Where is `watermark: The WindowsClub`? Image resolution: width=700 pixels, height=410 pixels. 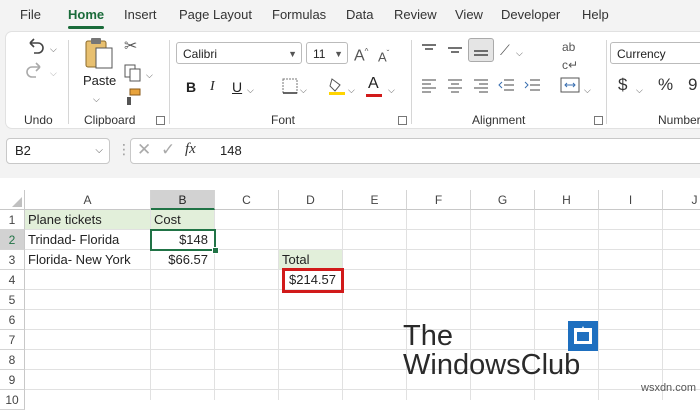
watermark: The WindowsClub is located at coordinates (491, 351).